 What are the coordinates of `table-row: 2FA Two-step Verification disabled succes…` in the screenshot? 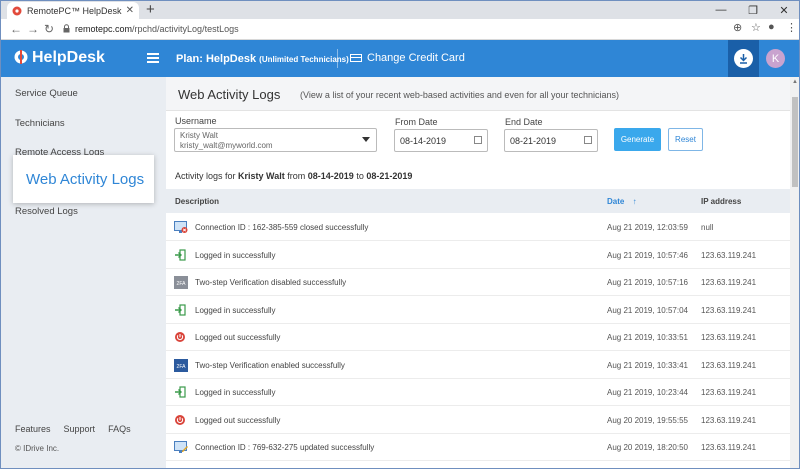 It's located at (478, 282).